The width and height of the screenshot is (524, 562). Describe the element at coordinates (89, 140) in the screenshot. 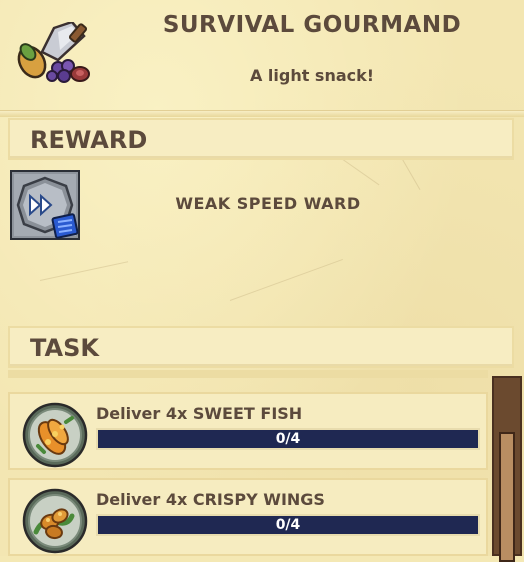

I see `reward-section-label: REWARD` at that location.